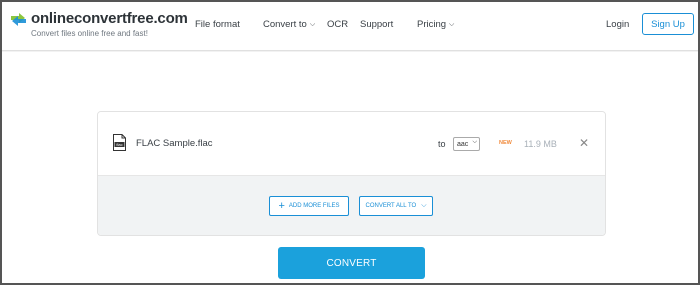  What do you see at coordinates (351, 263) in the screenshot?
I see `convert-button: CONVERT` at bounding box center [351, 263].